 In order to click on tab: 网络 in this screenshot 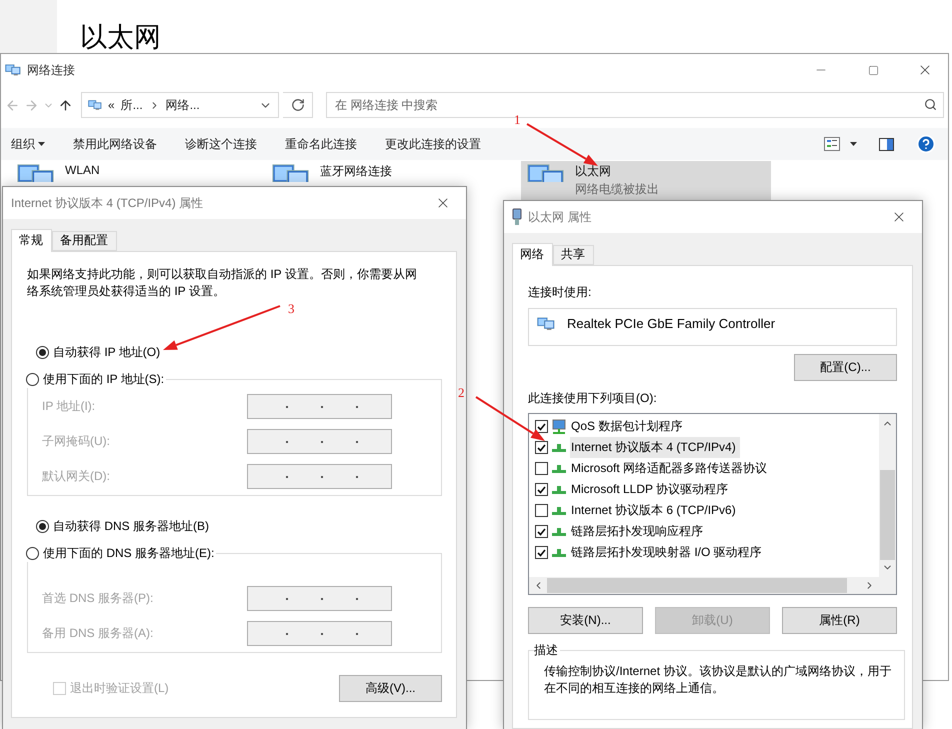, I will do `click(532, 254)`.